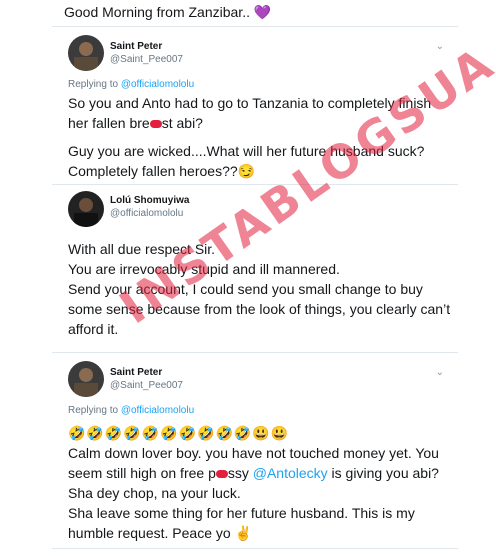 The image size is (496, 556). What do you see at coordinates (162, 171) in the screenshot?
I see `text-line: Completely fallen heroes??😏` at bounding box center [162, 171].